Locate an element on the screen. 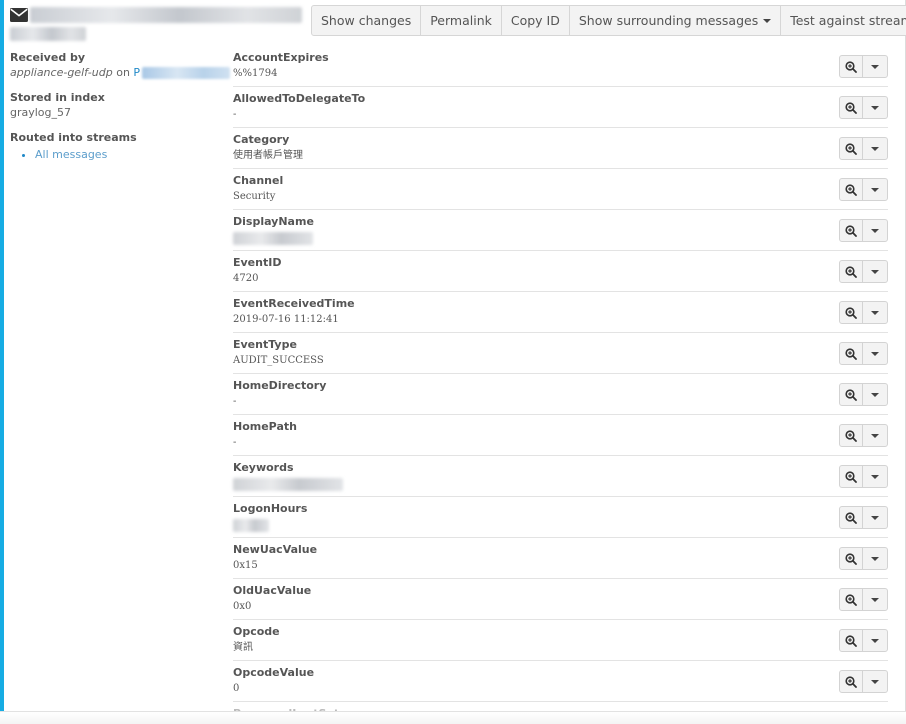 The width and height of the screenshot is (906, 724). field-row: EventType AUDIT_SUCCESS is located at coordinates (560, 353).